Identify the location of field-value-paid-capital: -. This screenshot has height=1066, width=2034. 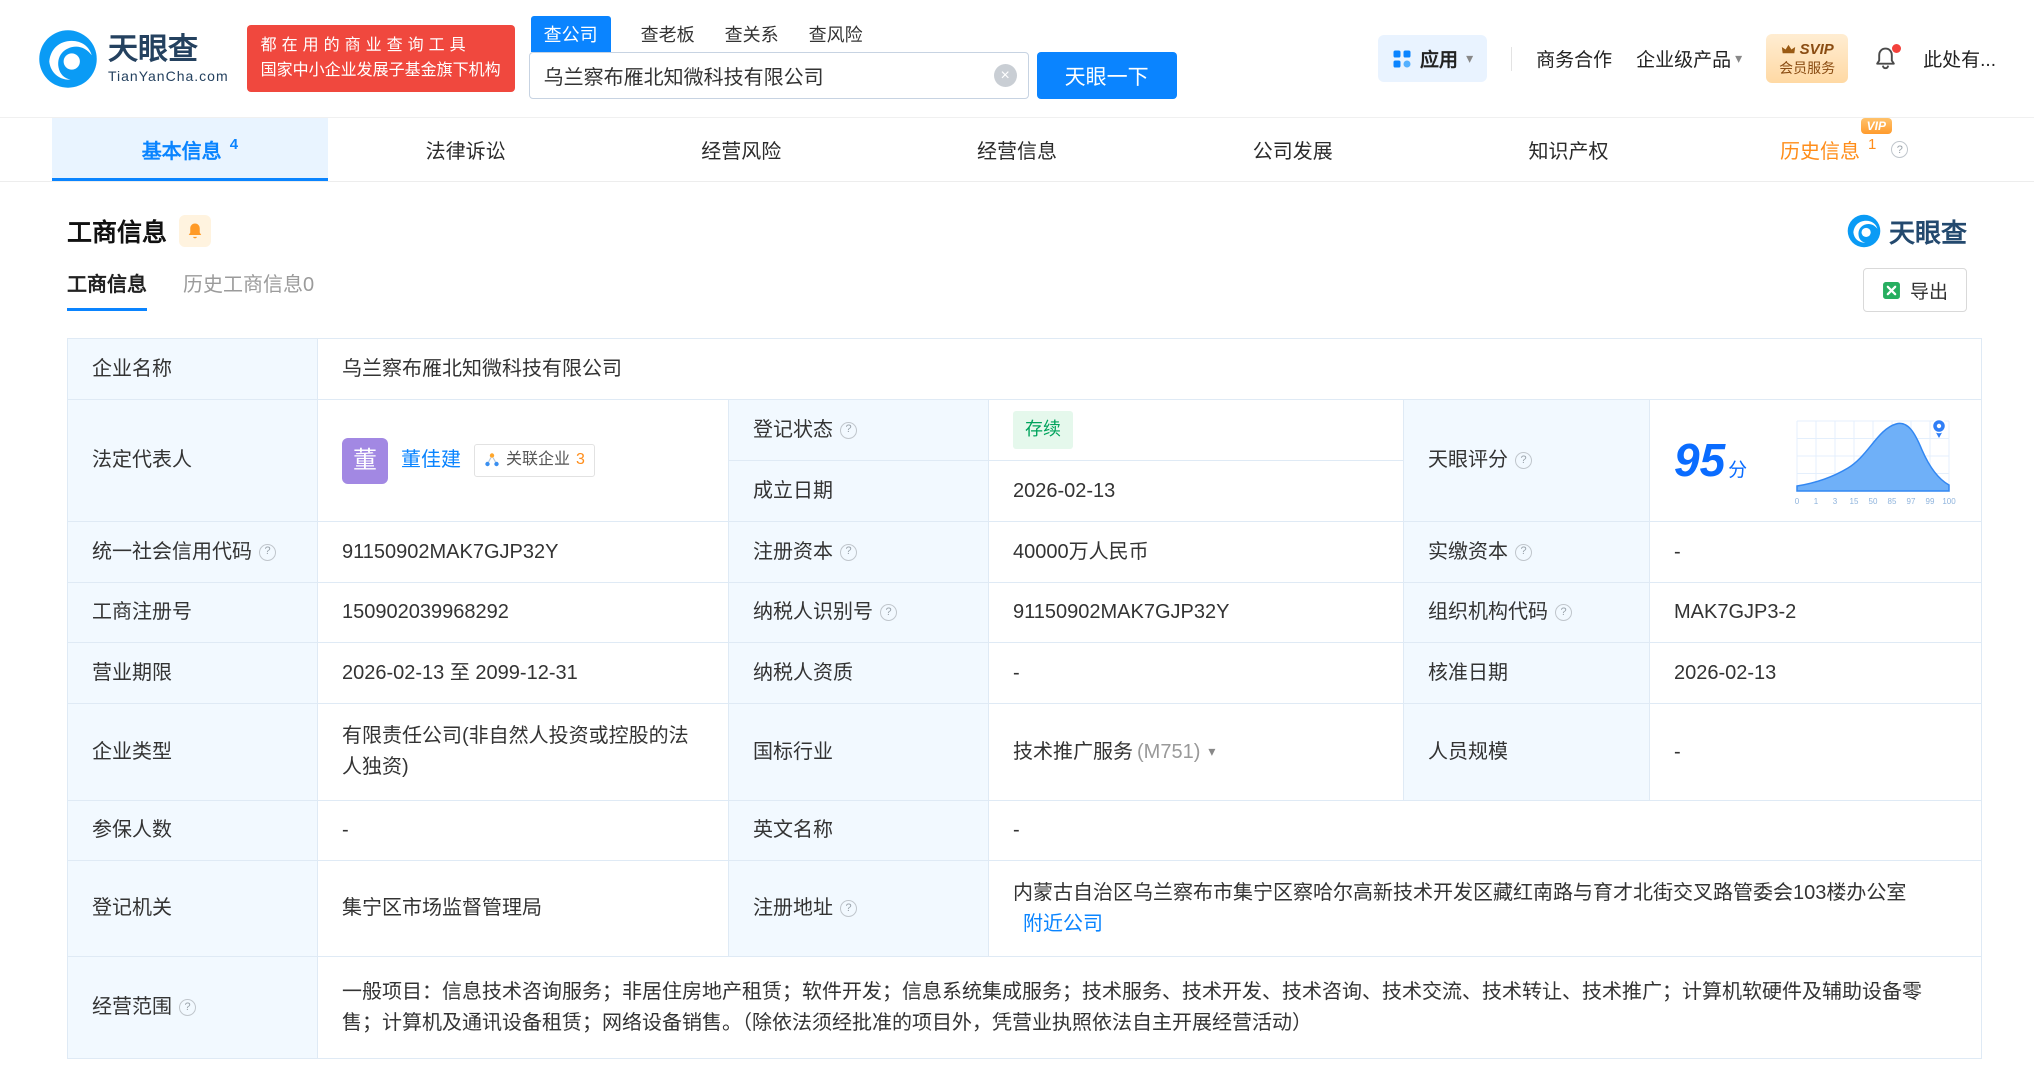
(1815, 552).